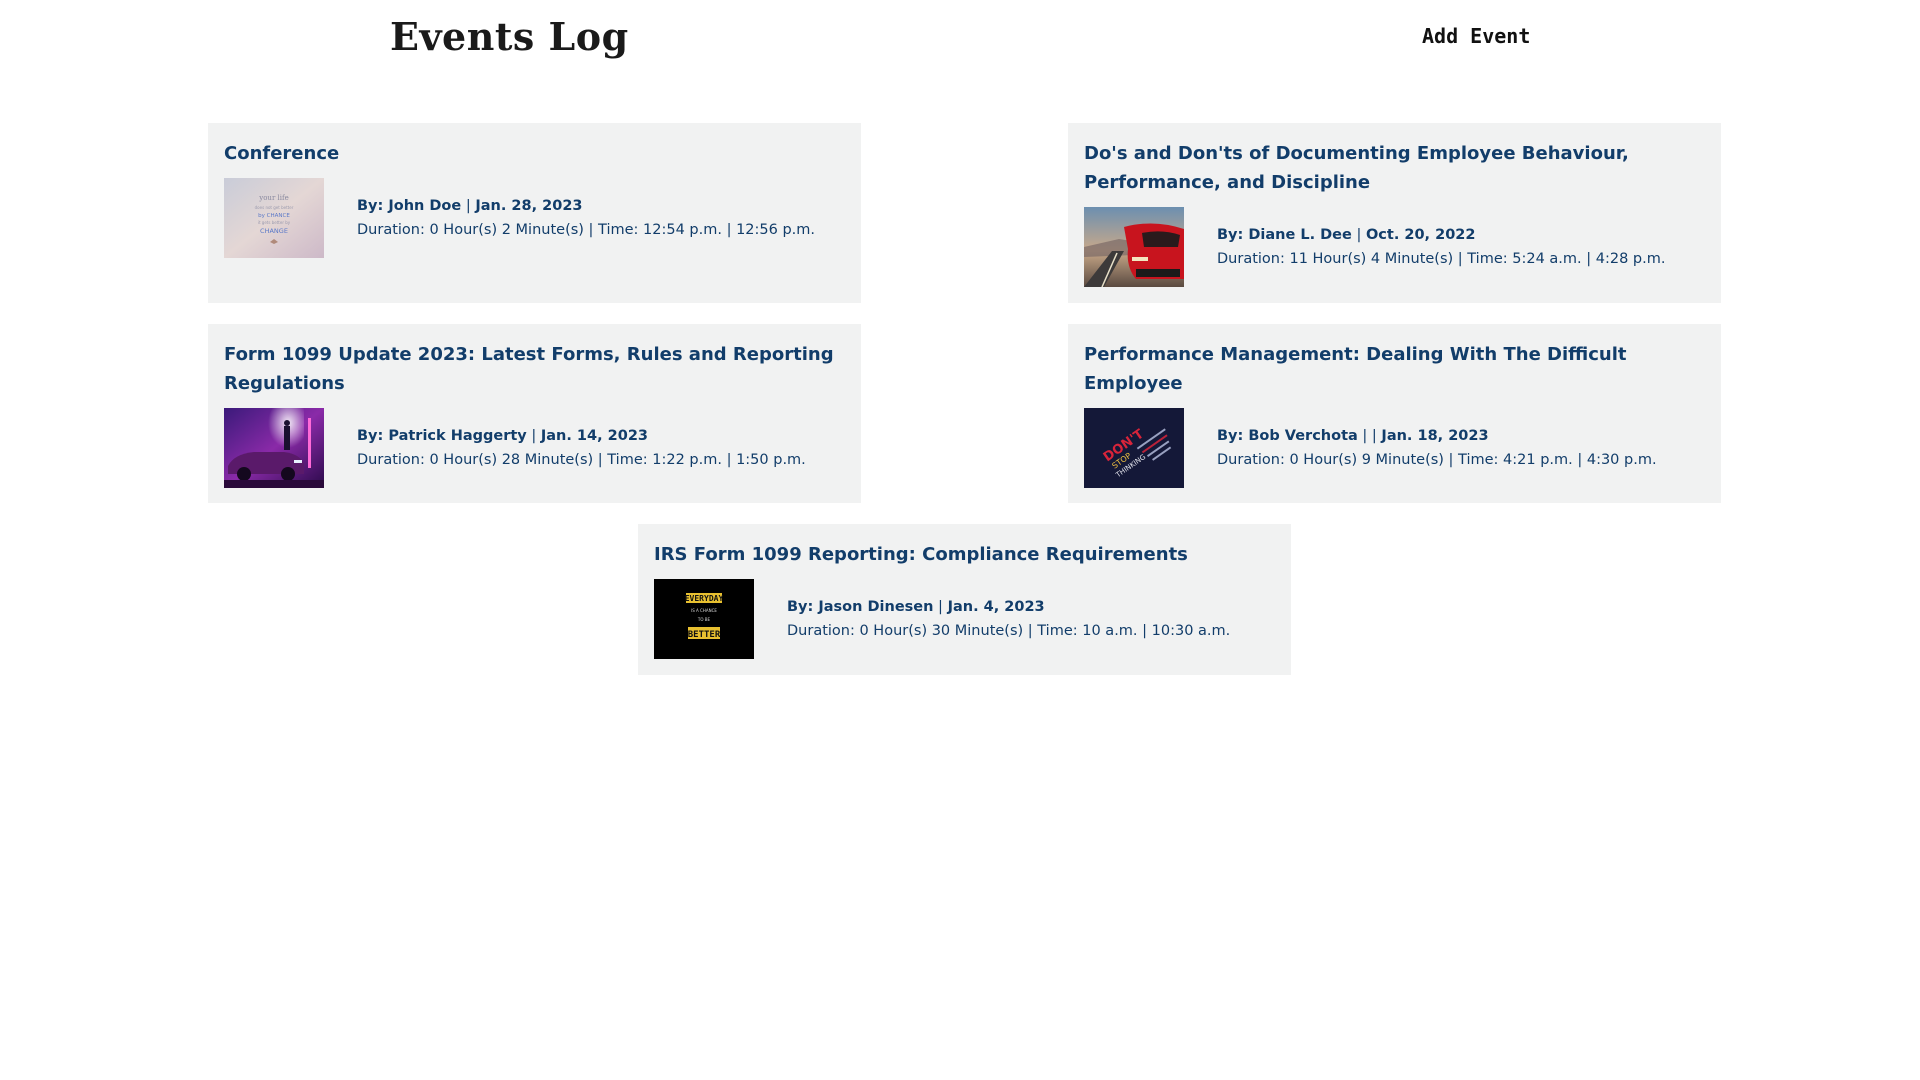 This screenshot has height=1080, width=1920. Describe the element at coordinates (586, 206) in the screenshot. I see `event-byline: By: John Doe | Jan. 28, 2023` at that location.